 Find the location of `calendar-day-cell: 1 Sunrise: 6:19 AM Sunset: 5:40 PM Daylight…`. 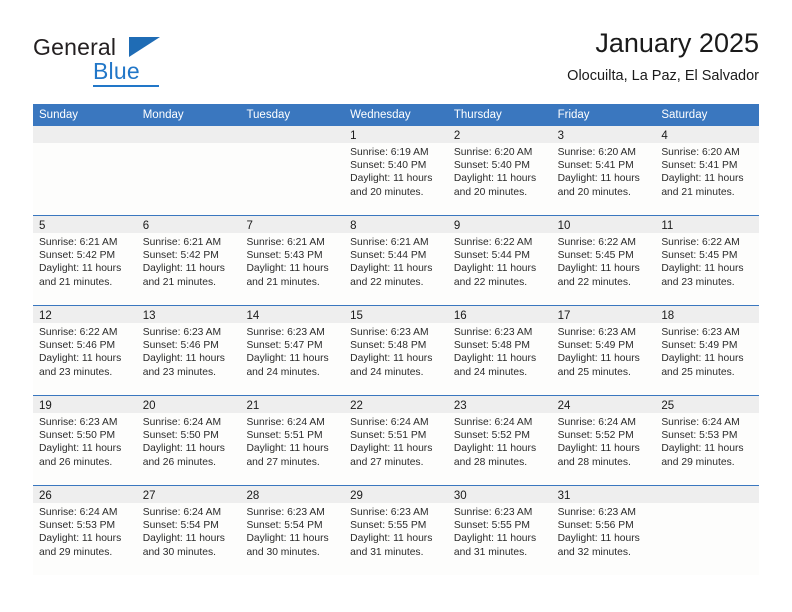

calendar-day-cell: 1 Sunrise: 6:19 AM Sunset: 5:40 PM Daylight… is located at coordinates (396, 170).